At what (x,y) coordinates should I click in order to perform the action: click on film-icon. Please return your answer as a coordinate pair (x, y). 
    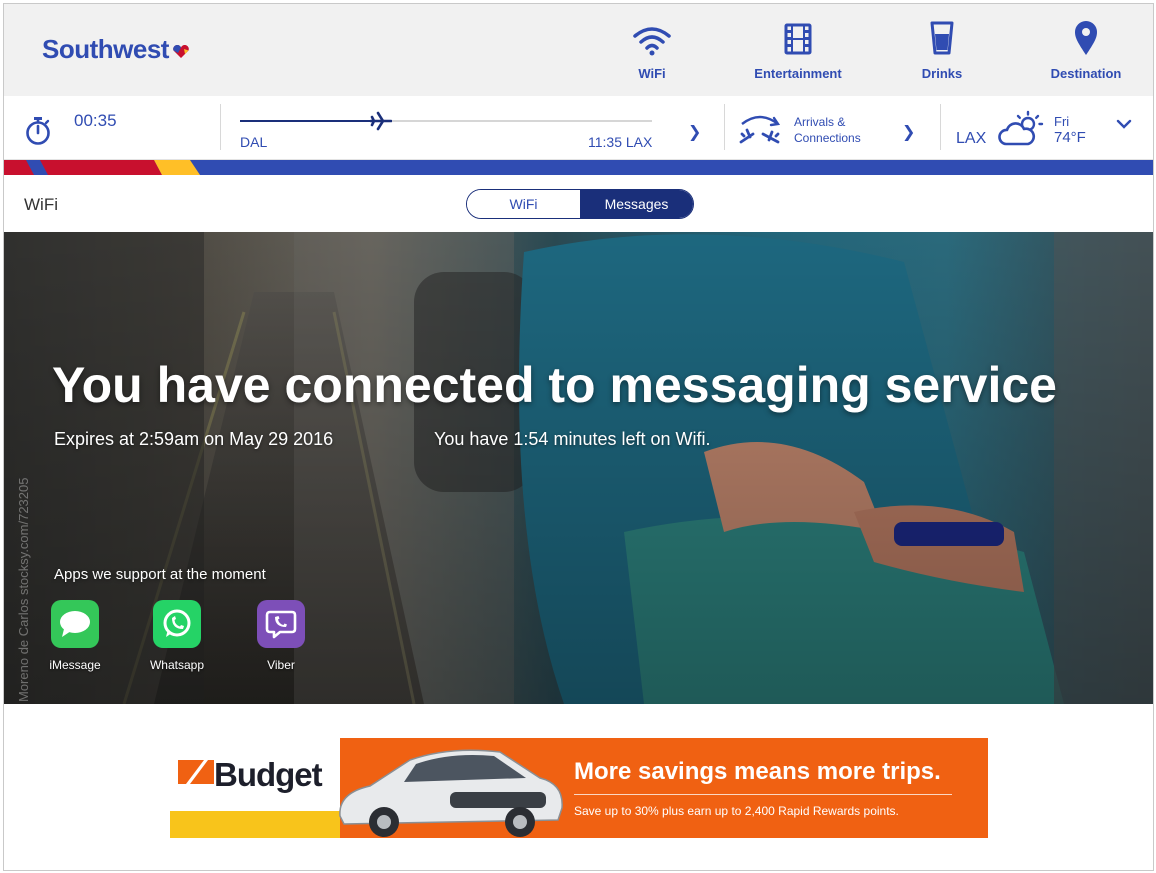
    Looking at the image, I should click on (798, 38).